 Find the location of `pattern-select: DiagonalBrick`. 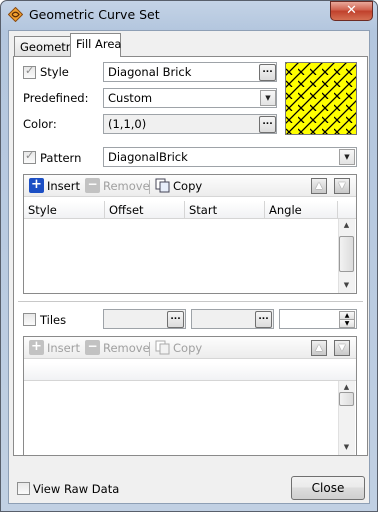

pattern-select: DiagonalBrick is located at coordinates (230, 157).